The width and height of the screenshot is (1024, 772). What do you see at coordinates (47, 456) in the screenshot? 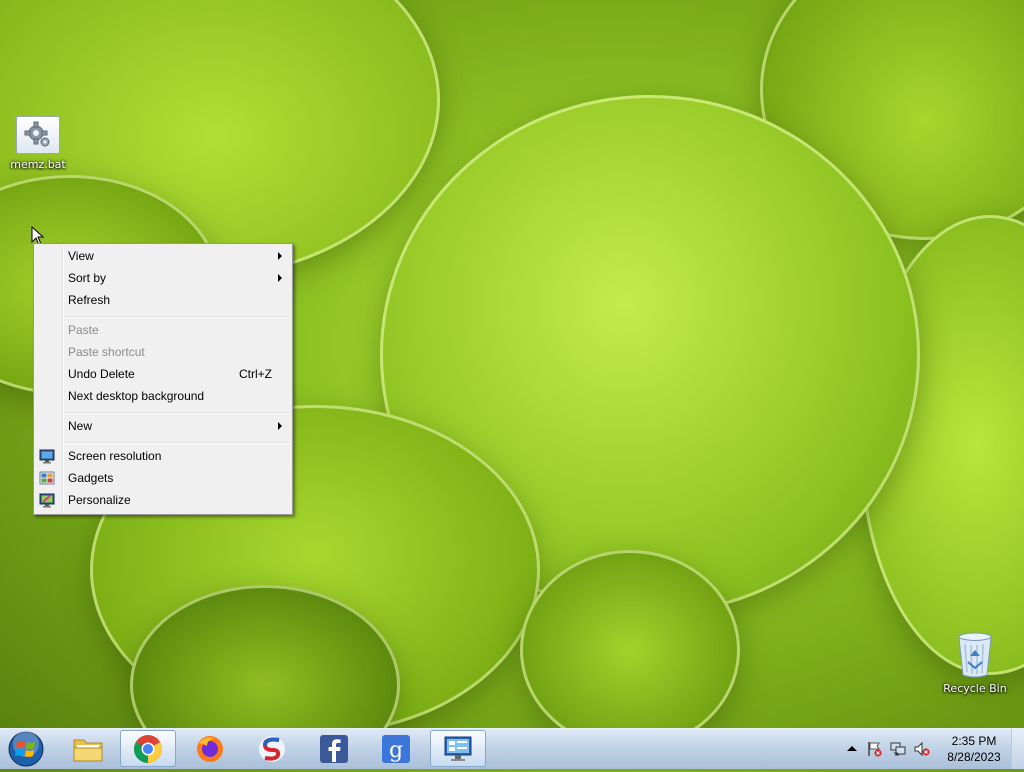
I see `monitor-icon` at bounding box center [47, 456].